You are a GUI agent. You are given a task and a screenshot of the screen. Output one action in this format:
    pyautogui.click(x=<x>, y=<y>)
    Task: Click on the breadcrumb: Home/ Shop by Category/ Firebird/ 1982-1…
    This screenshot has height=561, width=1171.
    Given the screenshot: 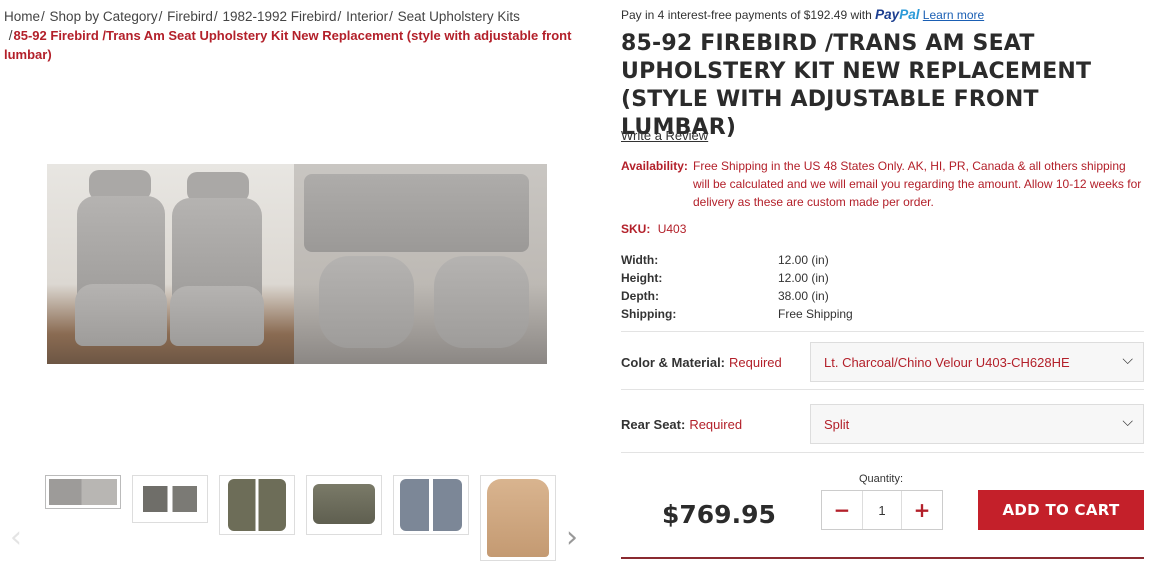 What is the action you would take?
    pyautogui.click(x=288, y=35)
    